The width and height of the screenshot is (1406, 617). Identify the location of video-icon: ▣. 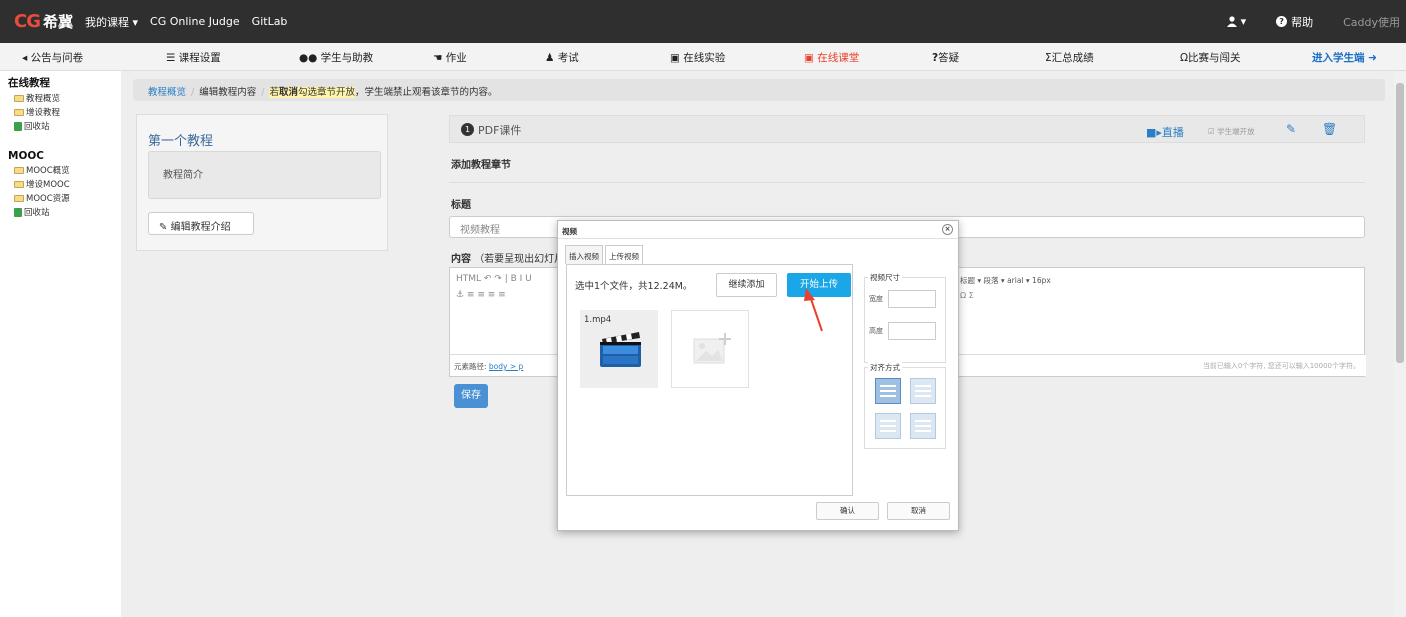
(809, 58).